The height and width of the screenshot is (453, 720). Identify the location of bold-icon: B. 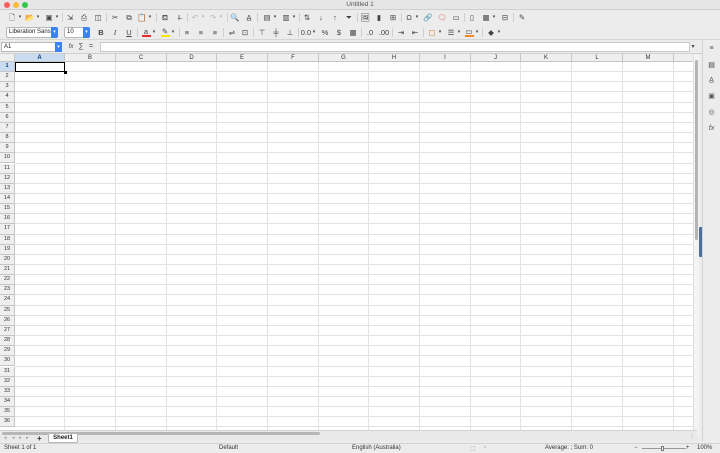
(101, 32).